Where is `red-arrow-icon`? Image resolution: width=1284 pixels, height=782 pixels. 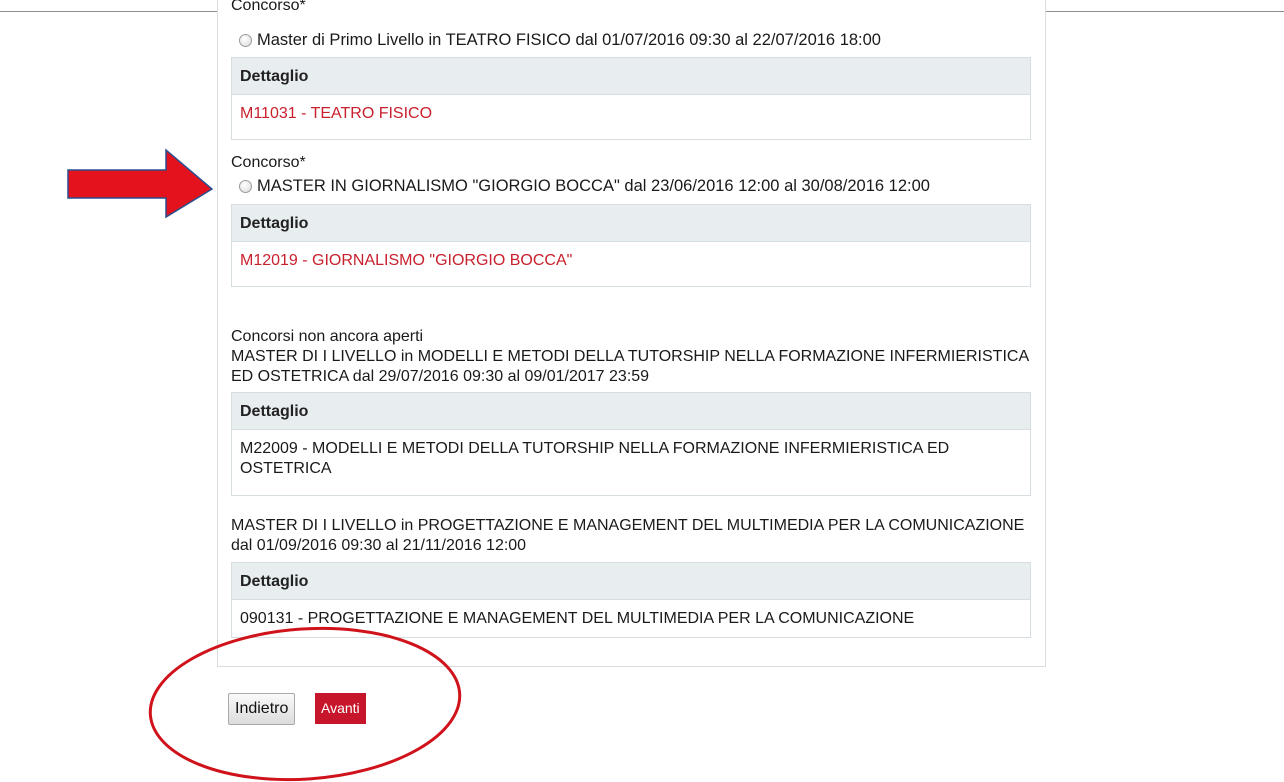 red-arrow-icon is located at coordinates (140, 183).